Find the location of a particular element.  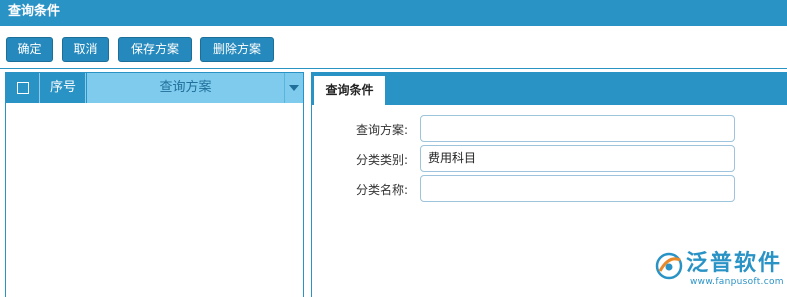

category-type-label: 分类类别: is located at coordinates (381, 160).